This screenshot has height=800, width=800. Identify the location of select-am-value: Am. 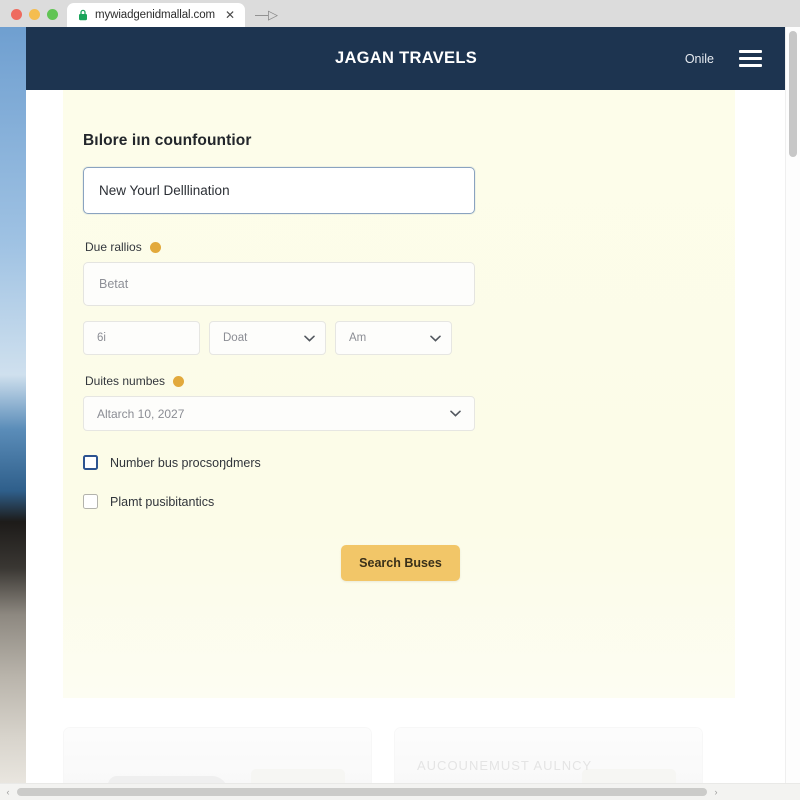
(358, 338).